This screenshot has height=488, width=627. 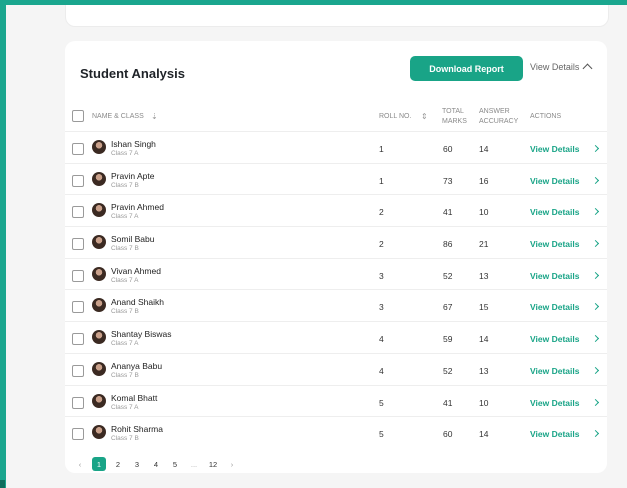 I want to click on page-button-12: 12, so click(x=213, y=464).